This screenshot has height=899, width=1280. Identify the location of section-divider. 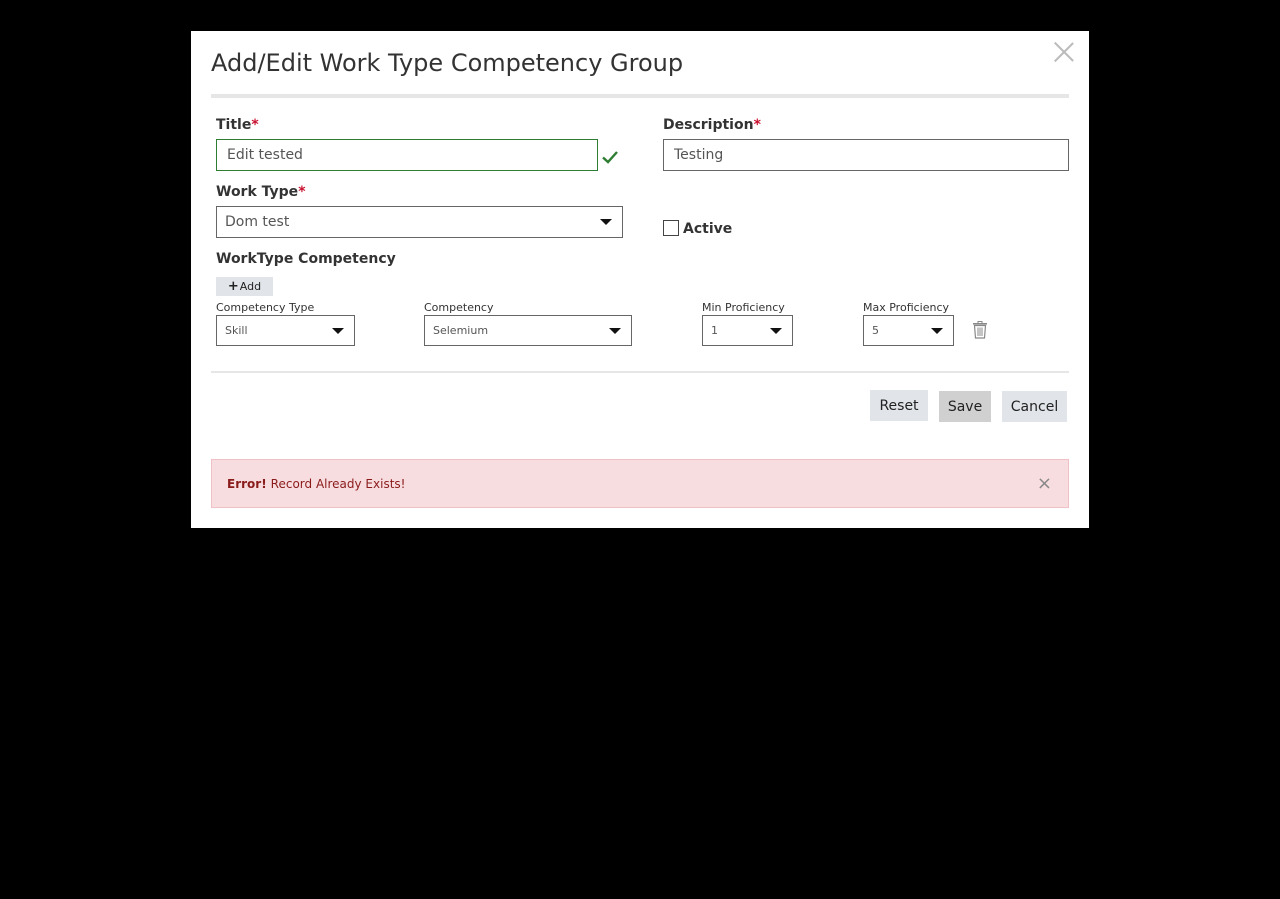
(640, 372).